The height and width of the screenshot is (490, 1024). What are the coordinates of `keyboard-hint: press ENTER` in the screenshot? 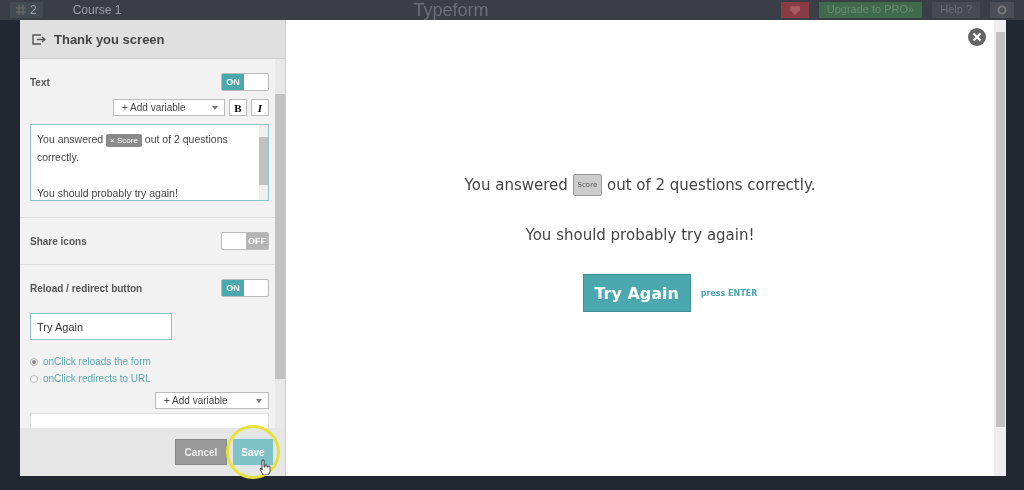 It's located at (729, 293).